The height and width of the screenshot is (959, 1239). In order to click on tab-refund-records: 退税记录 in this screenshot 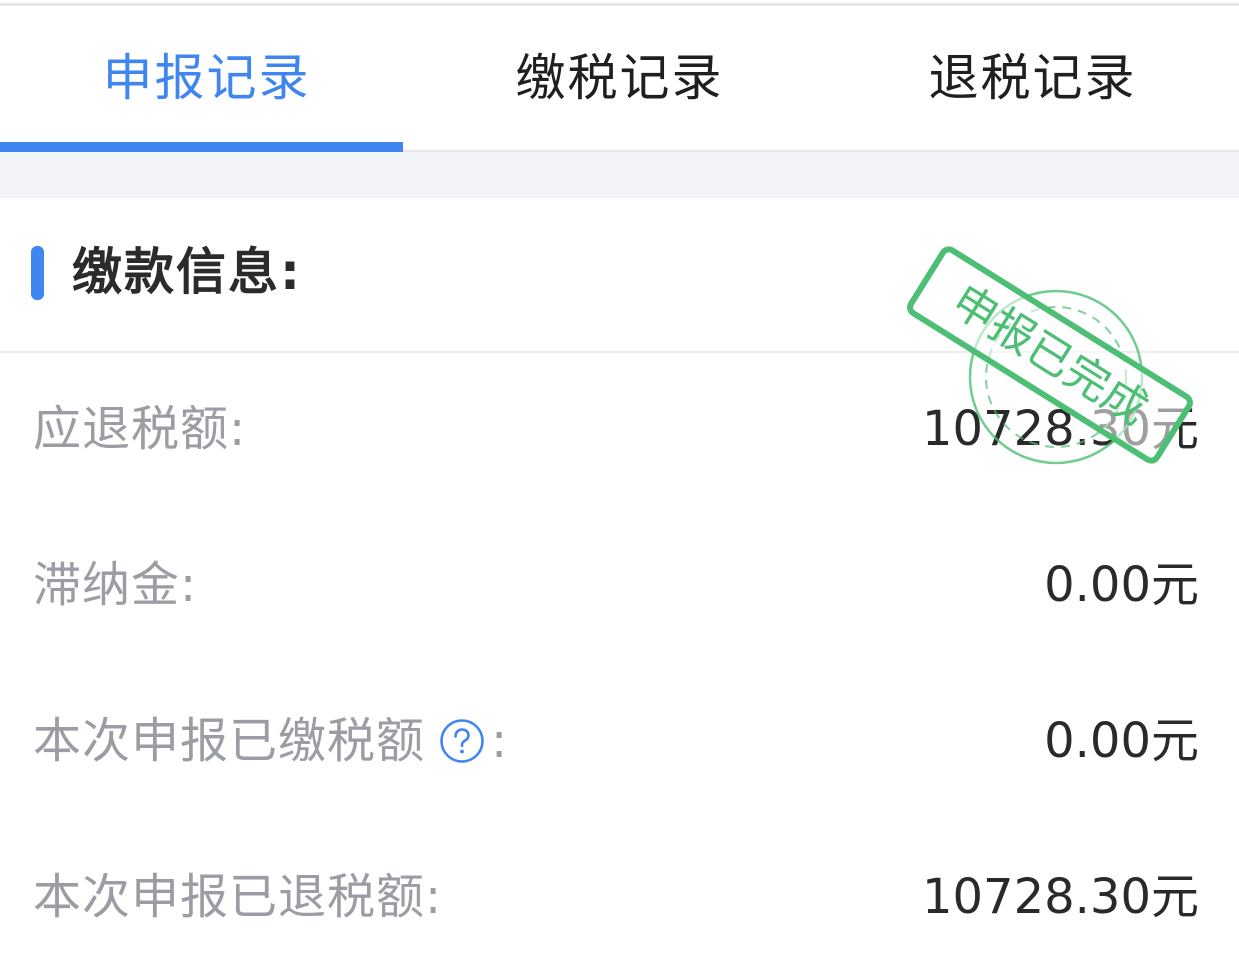, I will do `click(1032, 78)`.